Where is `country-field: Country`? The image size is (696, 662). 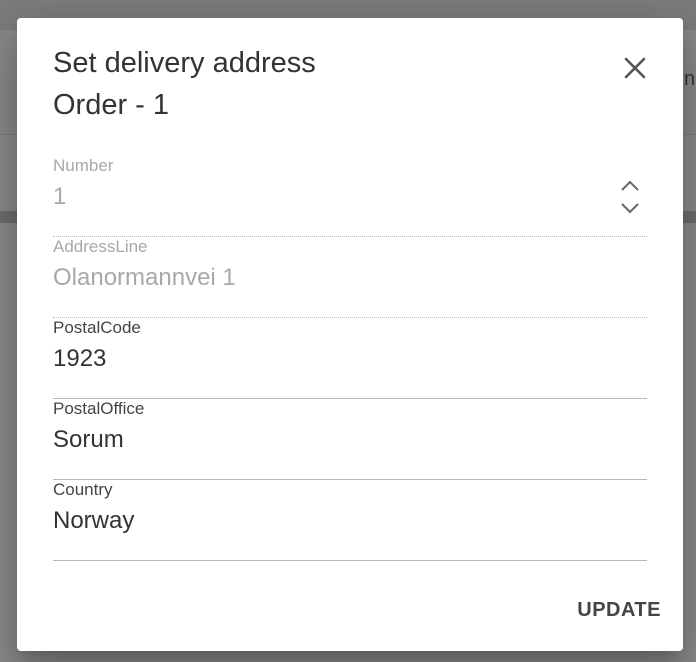
country-field: Country is located at coordinates (350, 520).